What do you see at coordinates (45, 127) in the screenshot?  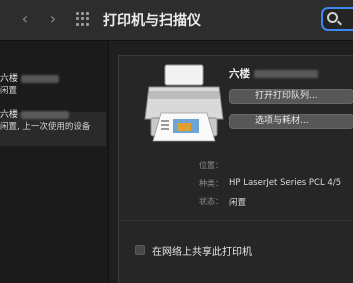 I see `printer-item-status: 闲置, 上一次使用的设备` at bounding box center [45, 127].